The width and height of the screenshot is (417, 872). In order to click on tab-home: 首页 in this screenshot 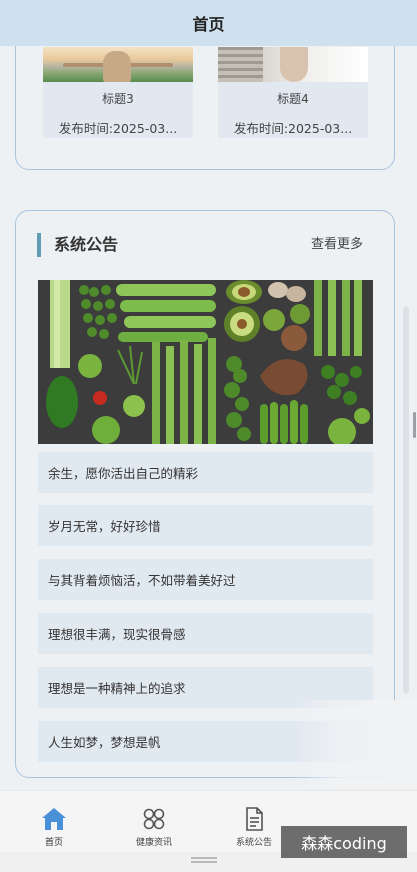, I will do `click(54, 821)`.